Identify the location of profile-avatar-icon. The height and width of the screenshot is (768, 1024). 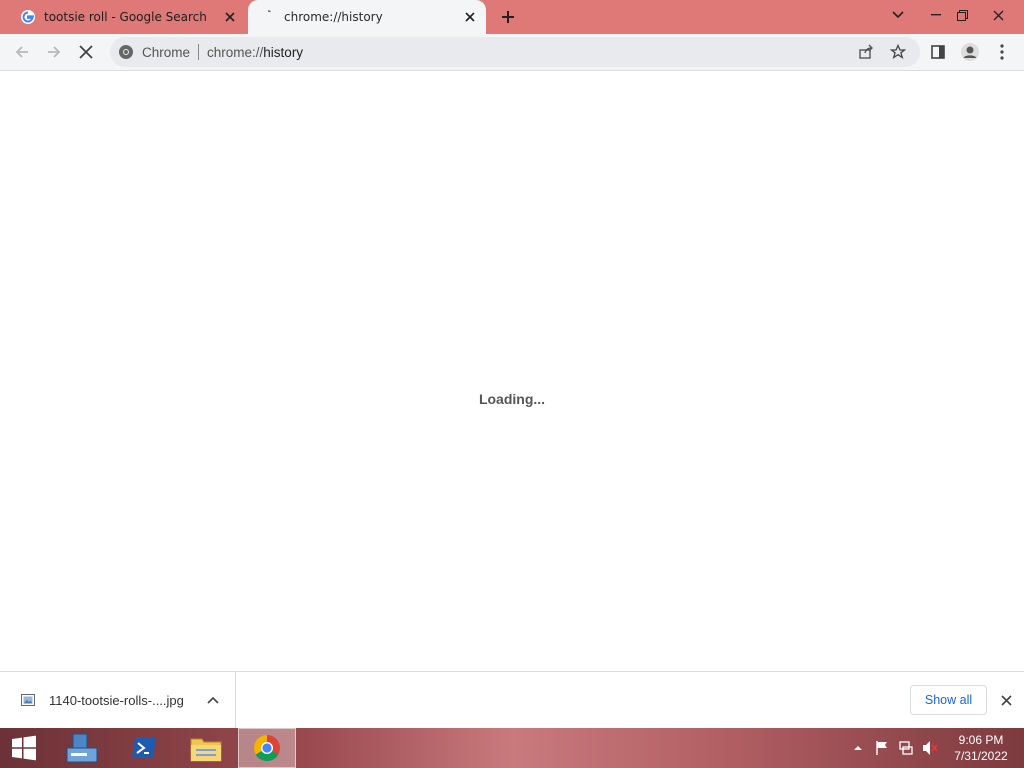
(970, 52).